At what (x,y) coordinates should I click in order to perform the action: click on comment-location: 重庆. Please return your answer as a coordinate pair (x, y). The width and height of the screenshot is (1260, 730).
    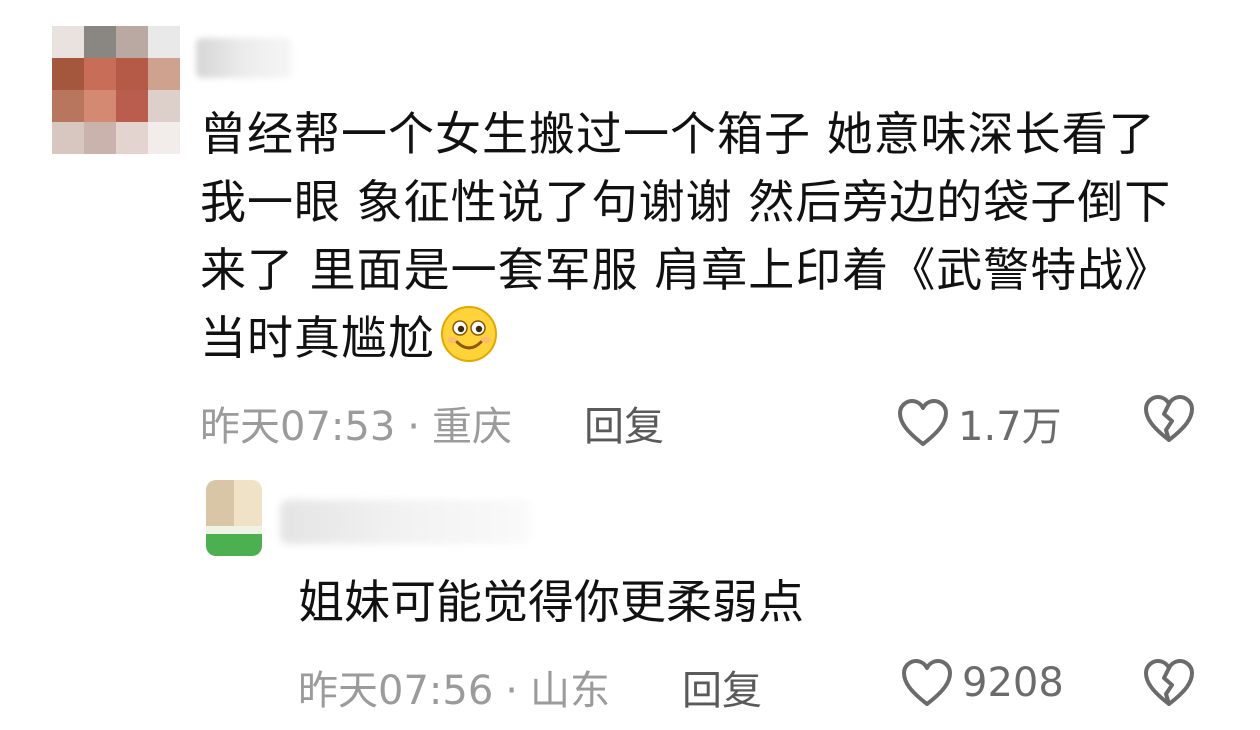
    Looking at the image, I should click on (472, 427).